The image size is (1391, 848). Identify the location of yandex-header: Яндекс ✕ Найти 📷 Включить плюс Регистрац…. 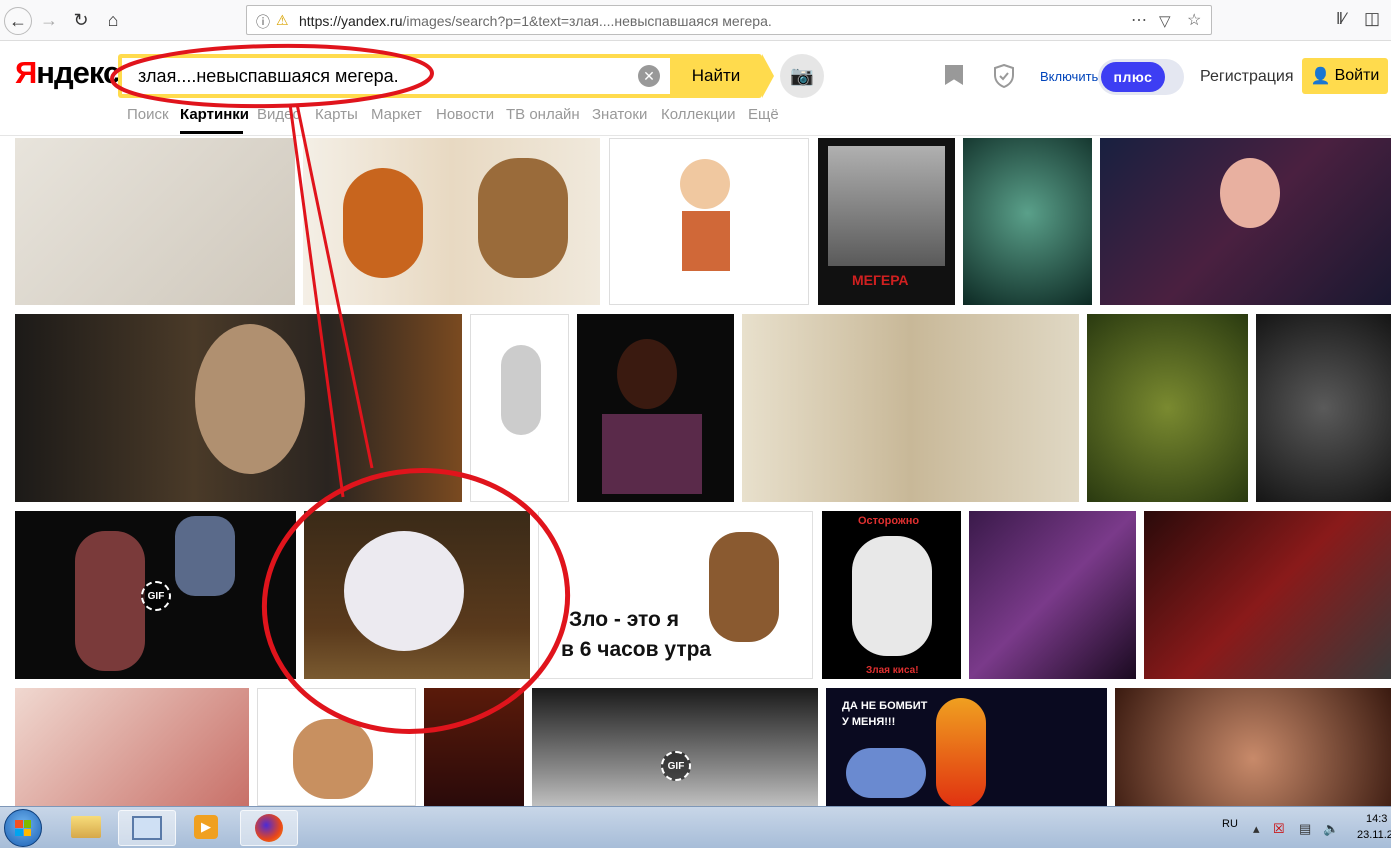
(695, 88).